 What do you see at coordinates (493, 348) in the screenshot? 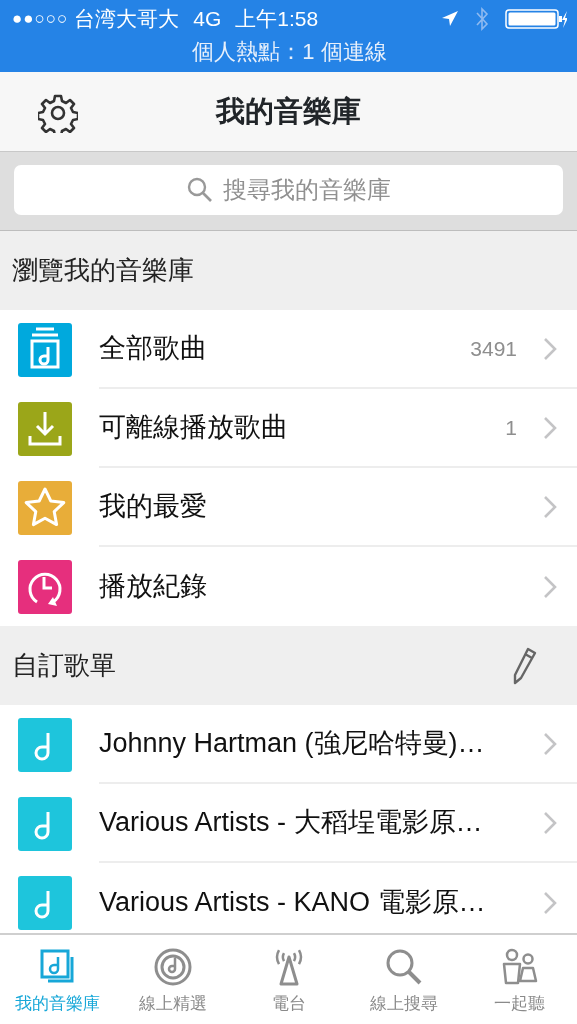
I see `song-count: 3491` at bounding box center [493, 348].